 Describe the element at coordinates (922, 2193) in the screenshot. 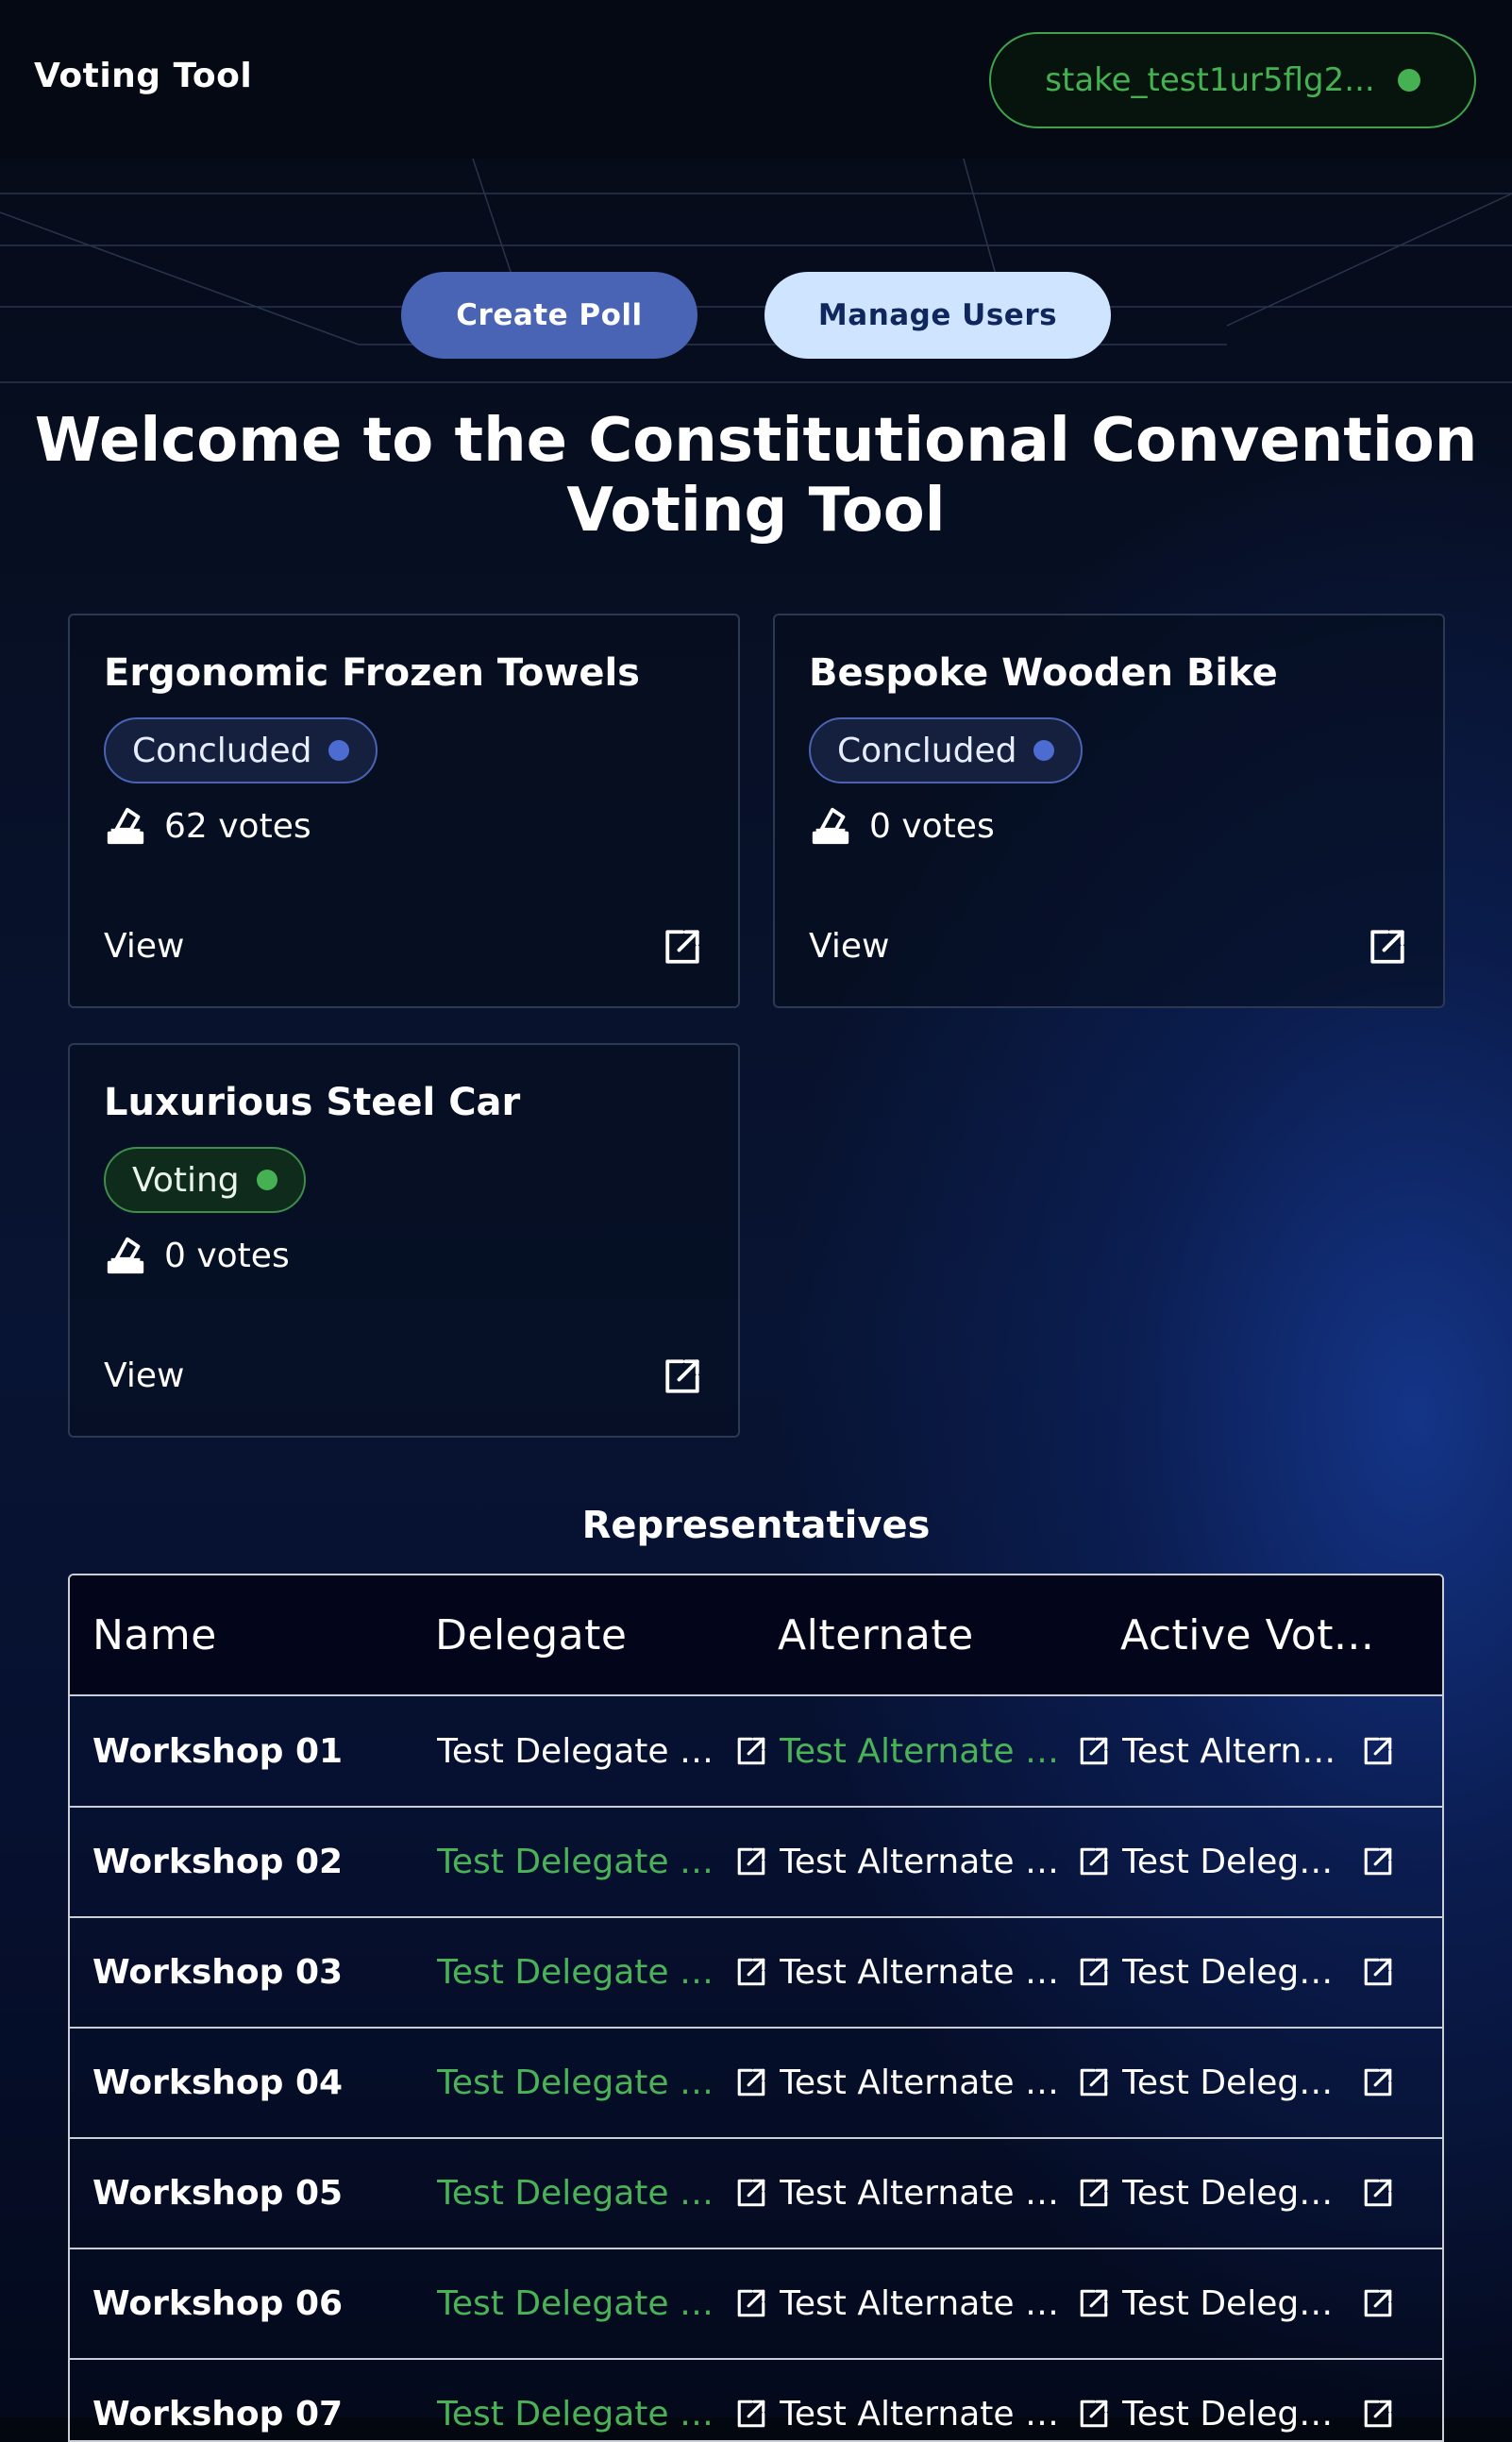

I see `alternate-name: Test Alternate 05` at that location.